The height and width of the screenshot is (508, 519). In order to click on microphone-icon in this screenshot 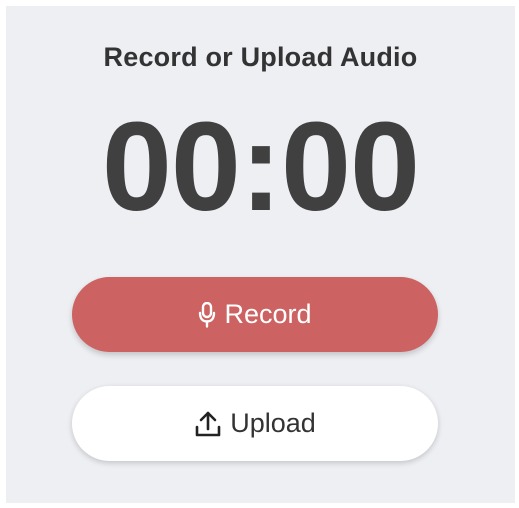, I will do `click(207, 314)`.